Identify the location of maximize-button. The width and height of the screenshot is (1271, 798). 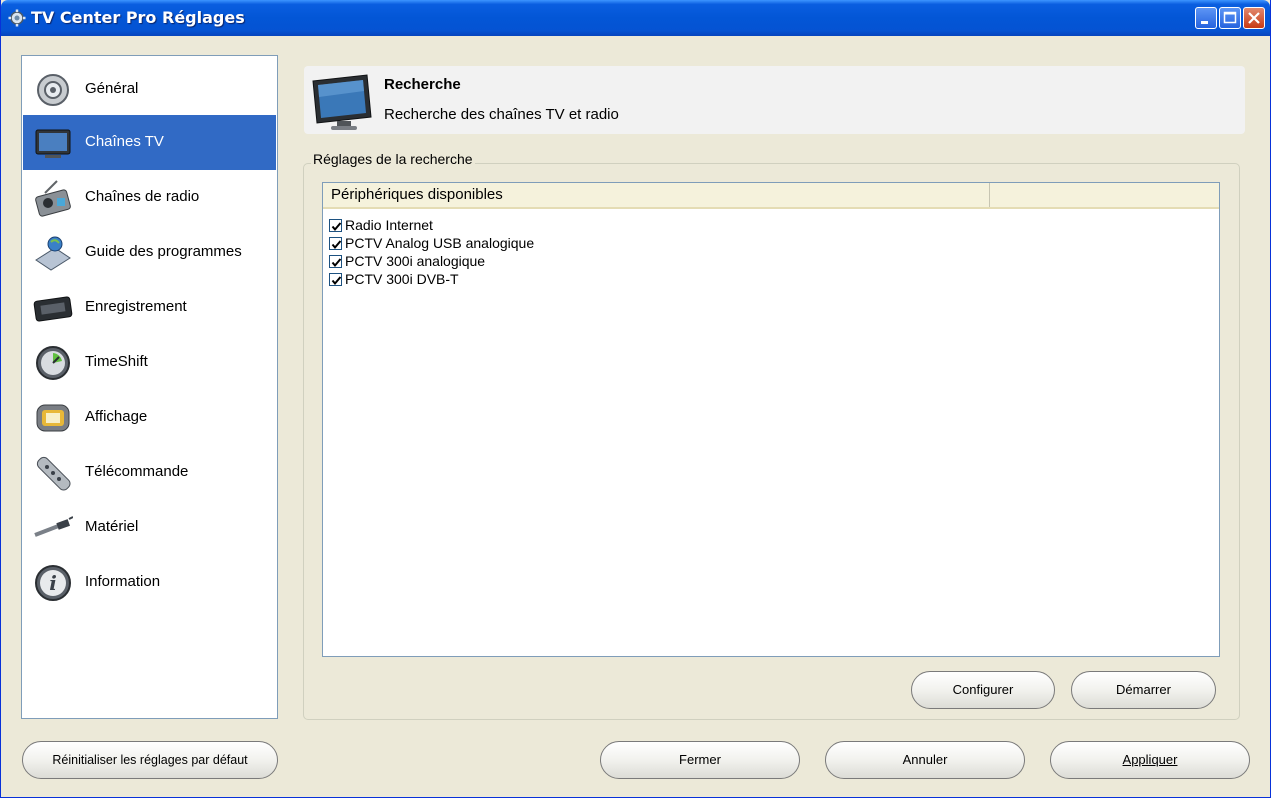
(1230, 18).